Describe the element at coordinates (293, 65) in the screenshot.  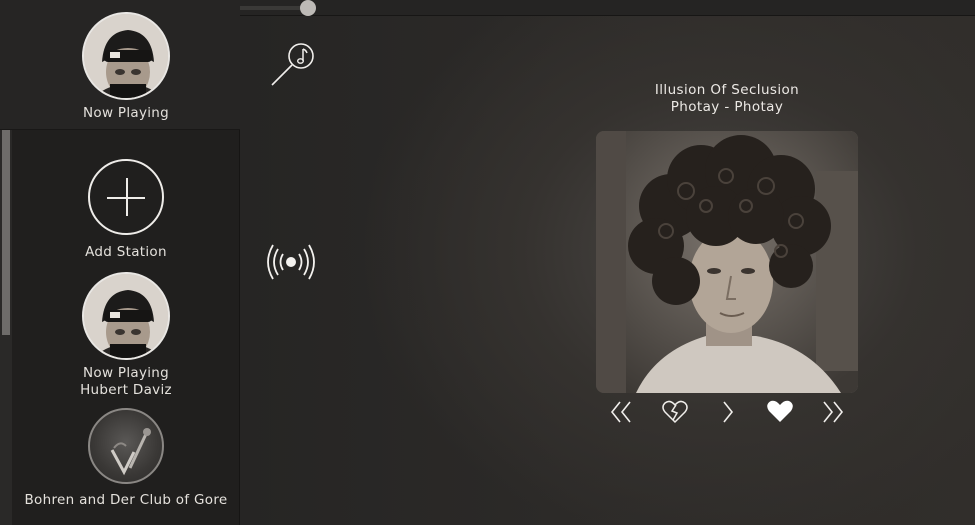
I see `music-search-icon` at that location.